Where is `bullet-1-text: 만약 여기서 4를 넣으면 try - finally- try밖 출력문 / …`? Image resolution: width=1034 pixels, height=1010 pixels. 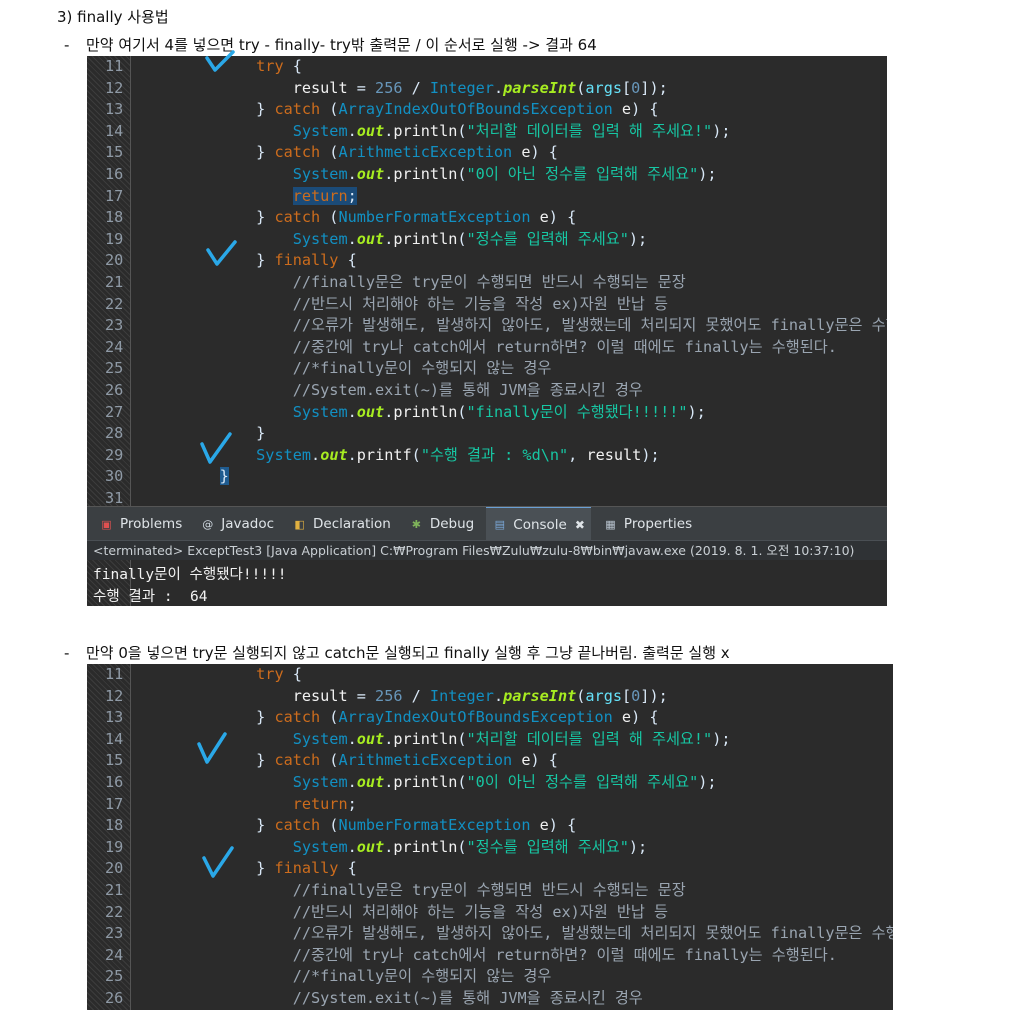 bullet-1-text: 만약 여기서 4를 넣으면 try - finally- try밖 출력문 / … is located at coordinates (341, 45).